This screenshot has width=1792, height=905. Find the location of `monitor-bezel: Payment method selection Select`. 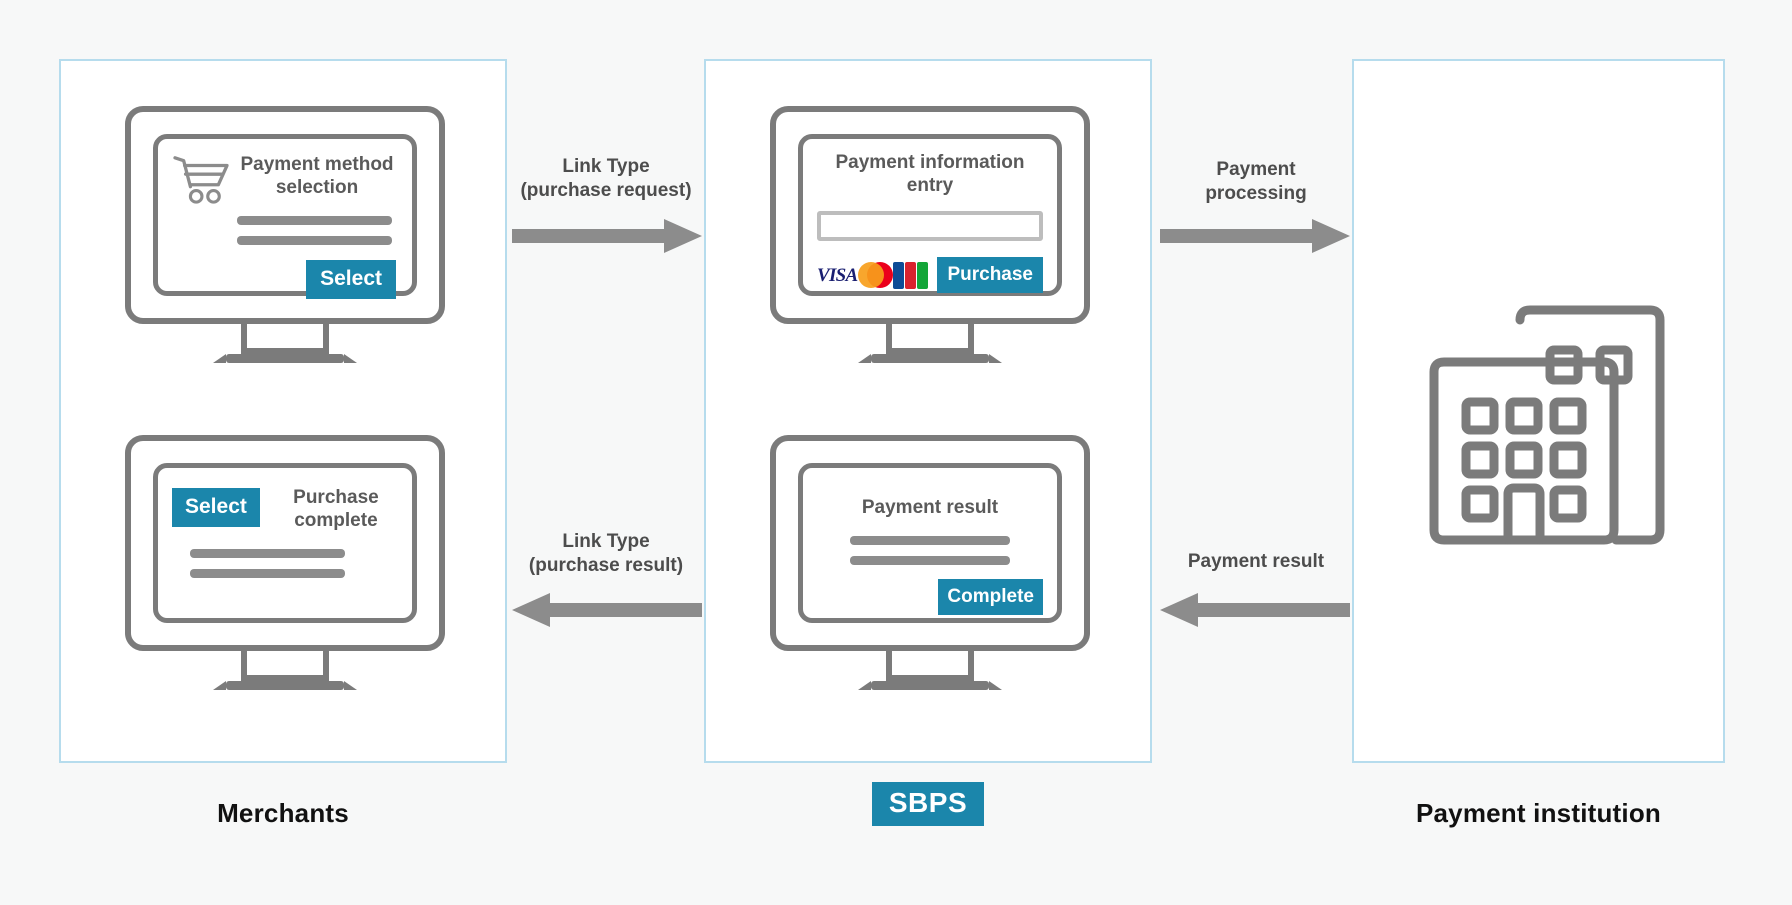

monitor-bezel: Payment method selection Select is located at coordinates (285, 215).